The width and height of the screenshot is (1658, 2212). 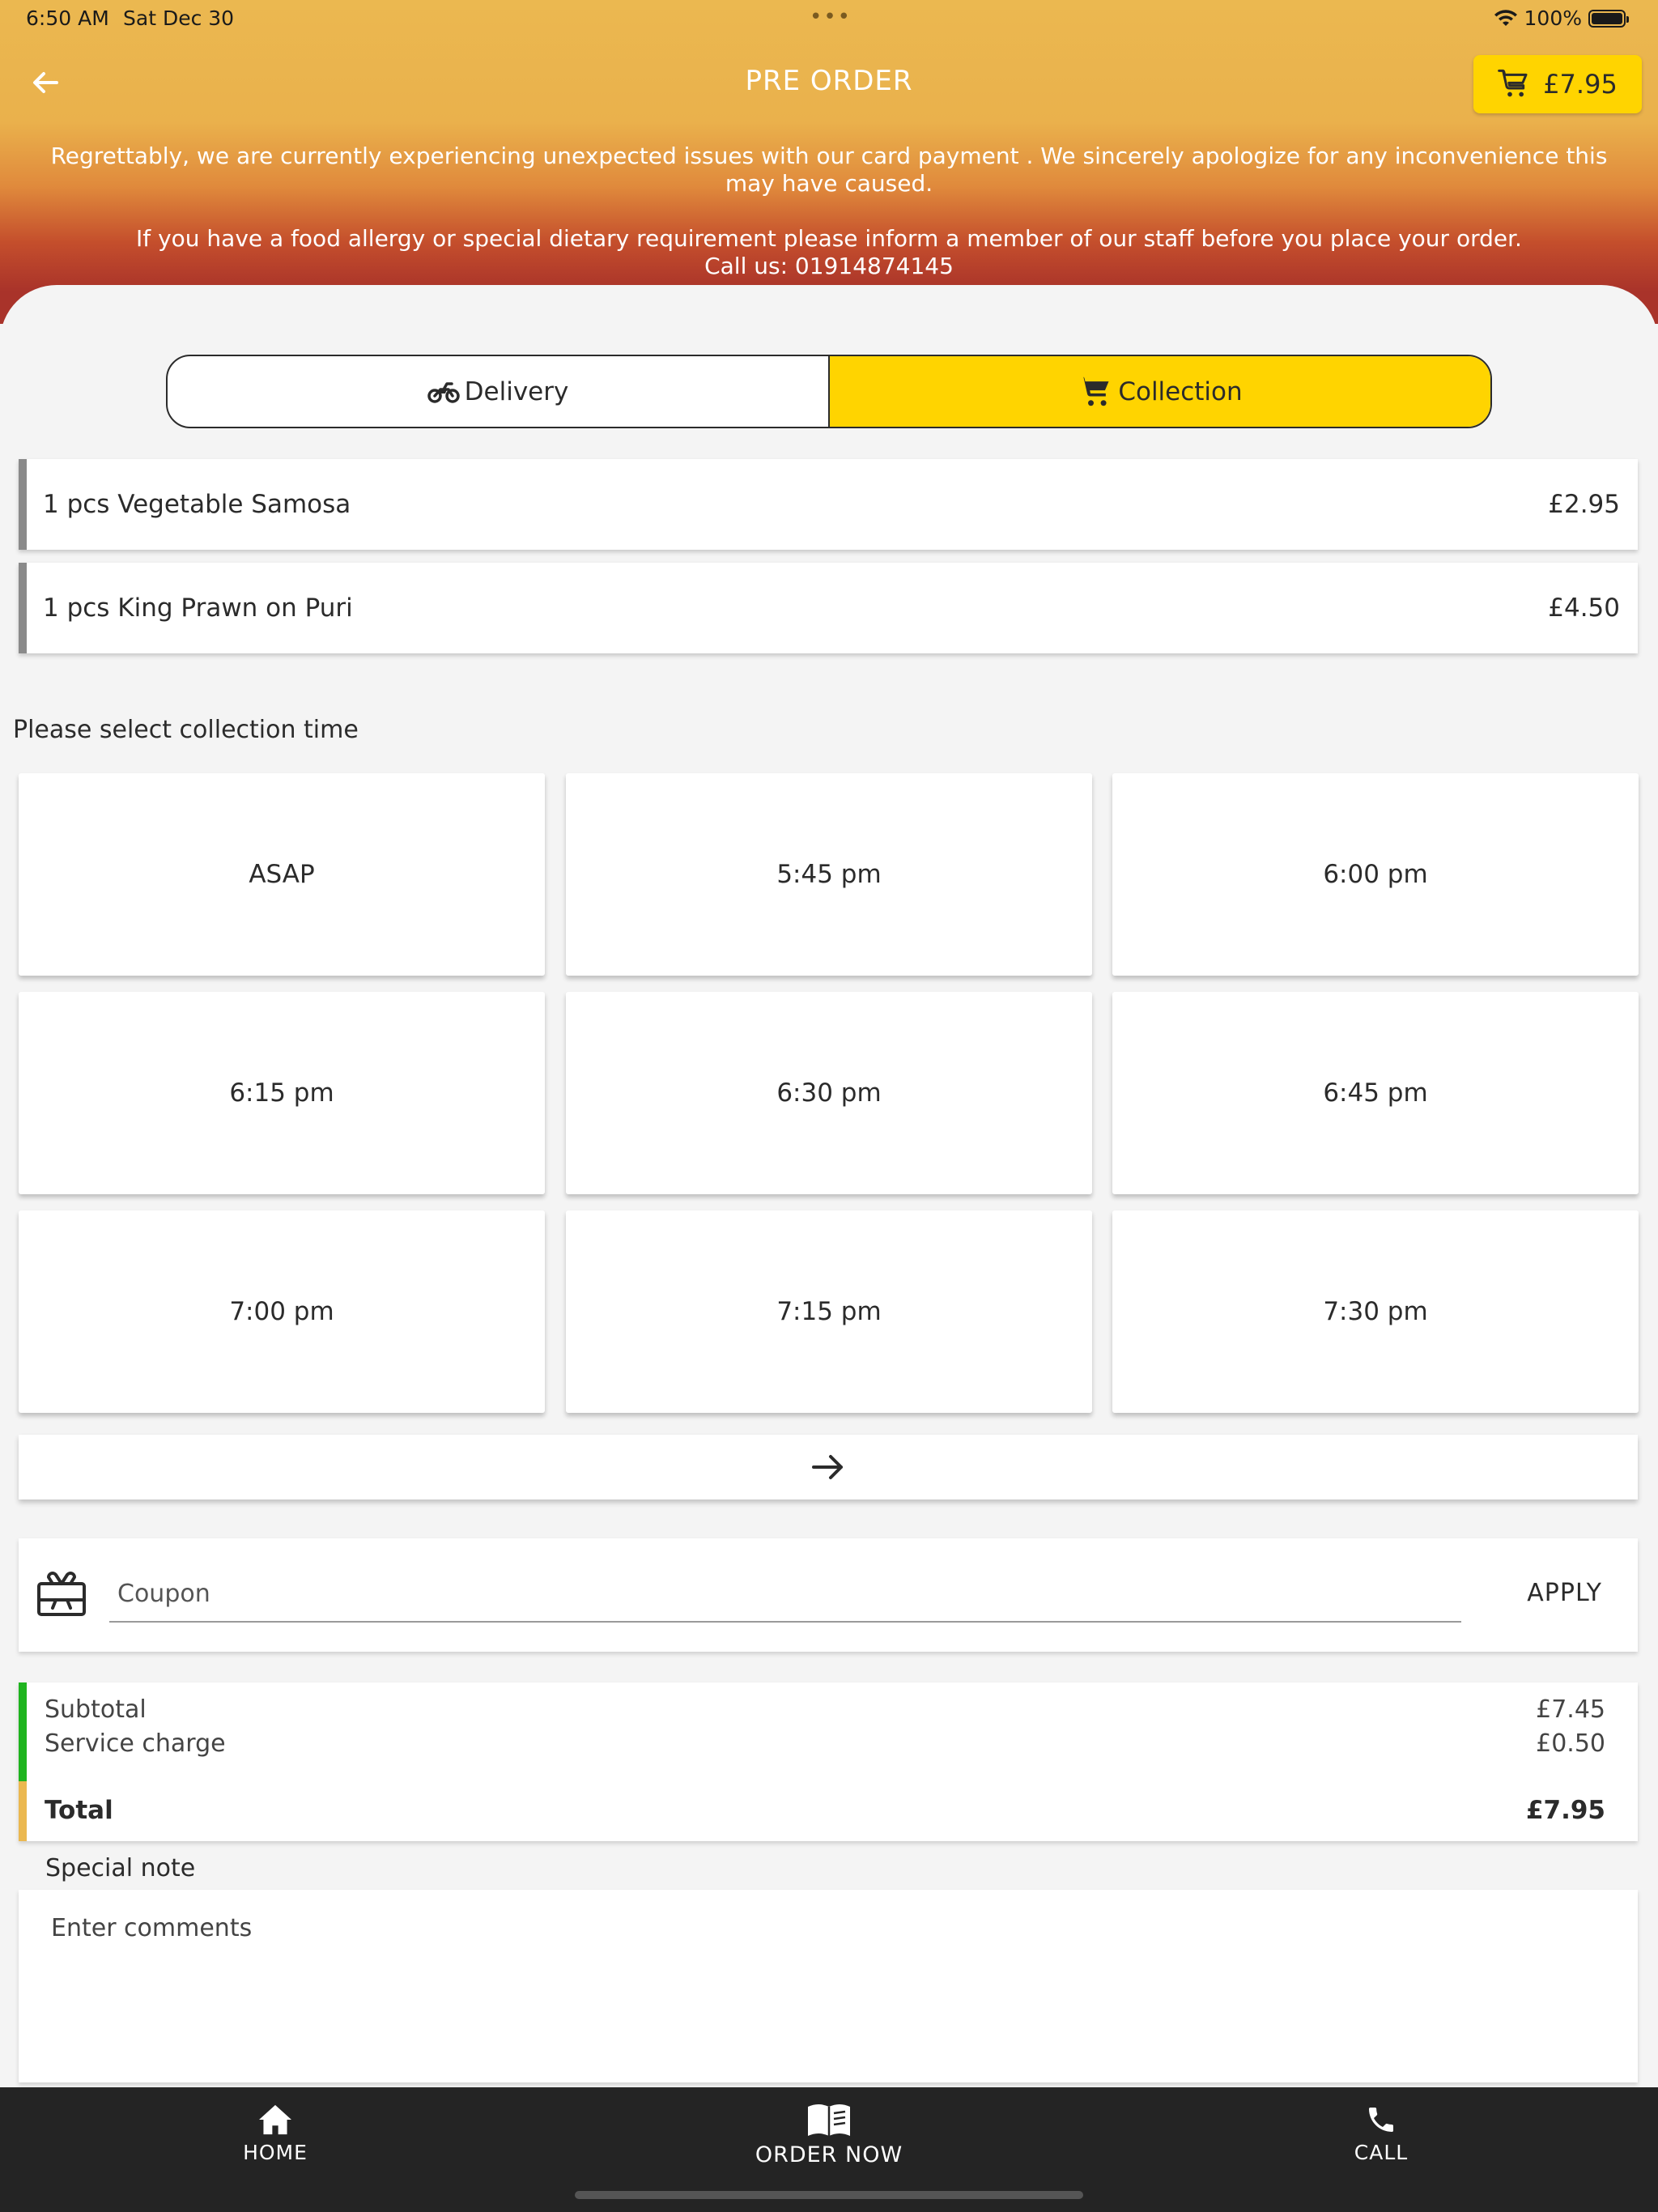 I want to click on battery-icon, so click(x=1608, y=19).